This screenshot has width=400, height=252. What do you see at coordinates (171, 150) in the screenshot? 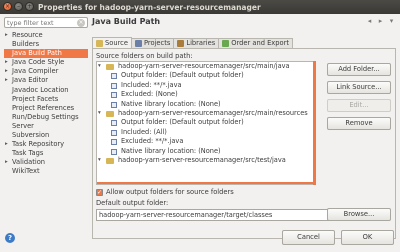
I see `row-text: Native library location: (None)` at bounding box center [171, 150].